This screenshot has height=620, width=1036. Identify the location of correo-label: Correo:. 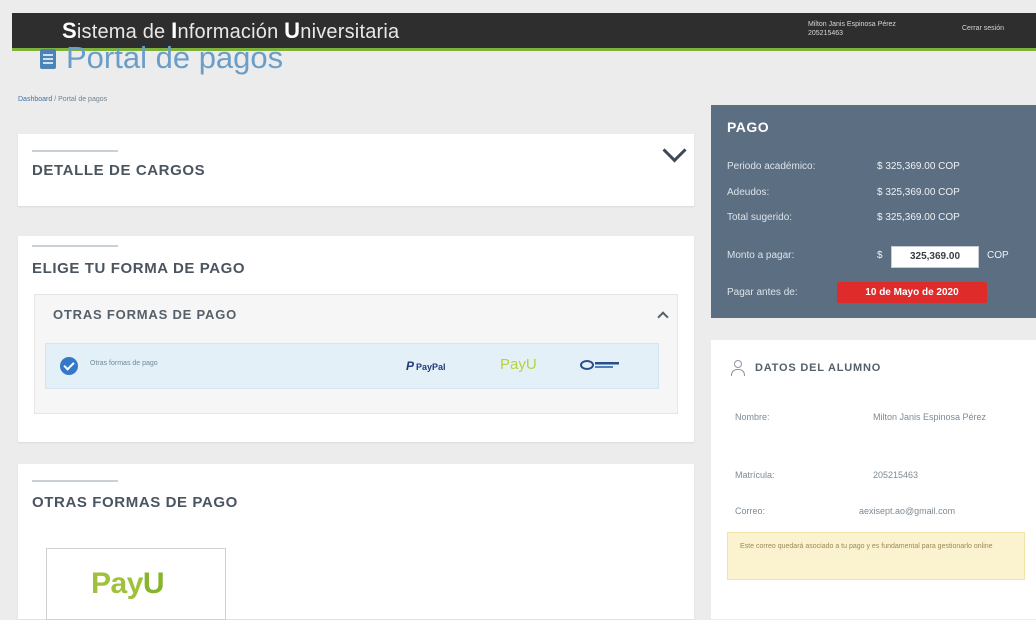
(750, 511).